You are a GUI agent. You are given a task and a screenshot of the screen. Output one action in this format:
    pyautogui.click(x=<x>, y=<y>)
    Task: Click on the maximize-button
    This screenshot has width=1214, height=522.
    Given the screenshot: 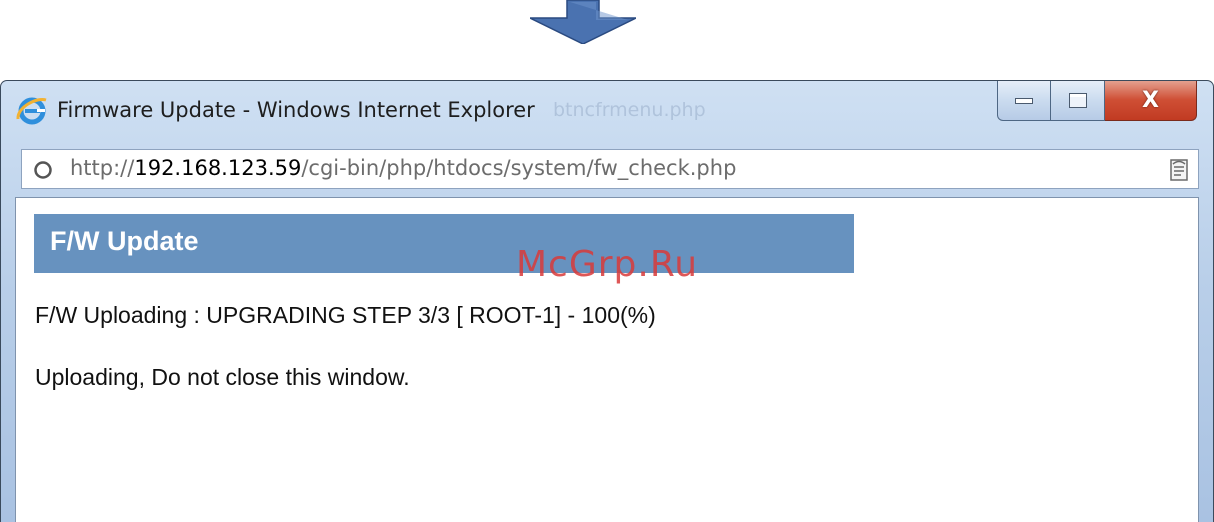 What is the action you would take?
    pyautogui.click(x=1078, y=101)
    